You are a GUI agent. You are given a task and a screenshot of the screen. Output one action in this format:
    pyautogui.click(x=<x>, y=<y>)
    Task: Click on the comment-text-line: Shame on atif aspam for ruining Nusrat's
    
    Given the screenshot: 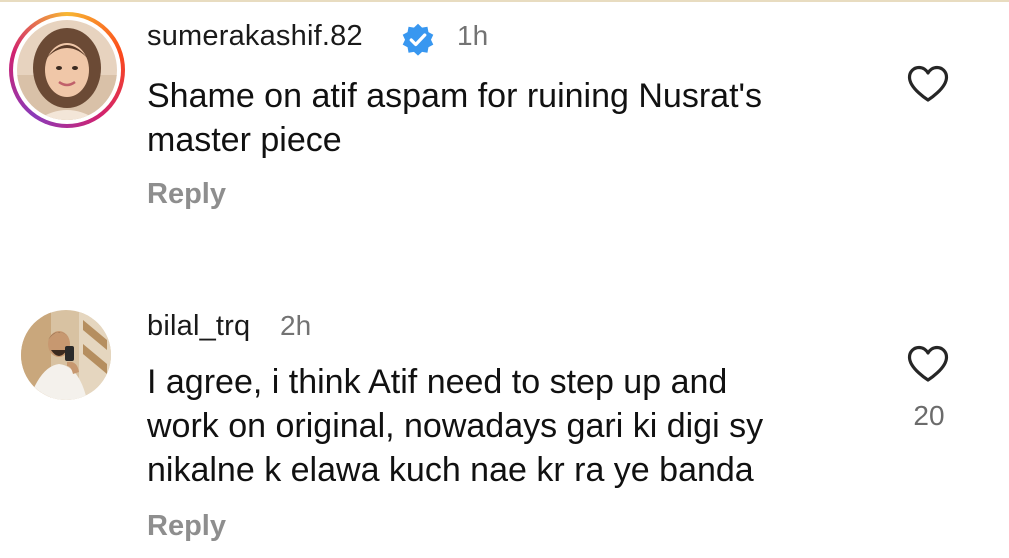 What is the action you would take?
    pyautogui.click(x=455, y=96)
    